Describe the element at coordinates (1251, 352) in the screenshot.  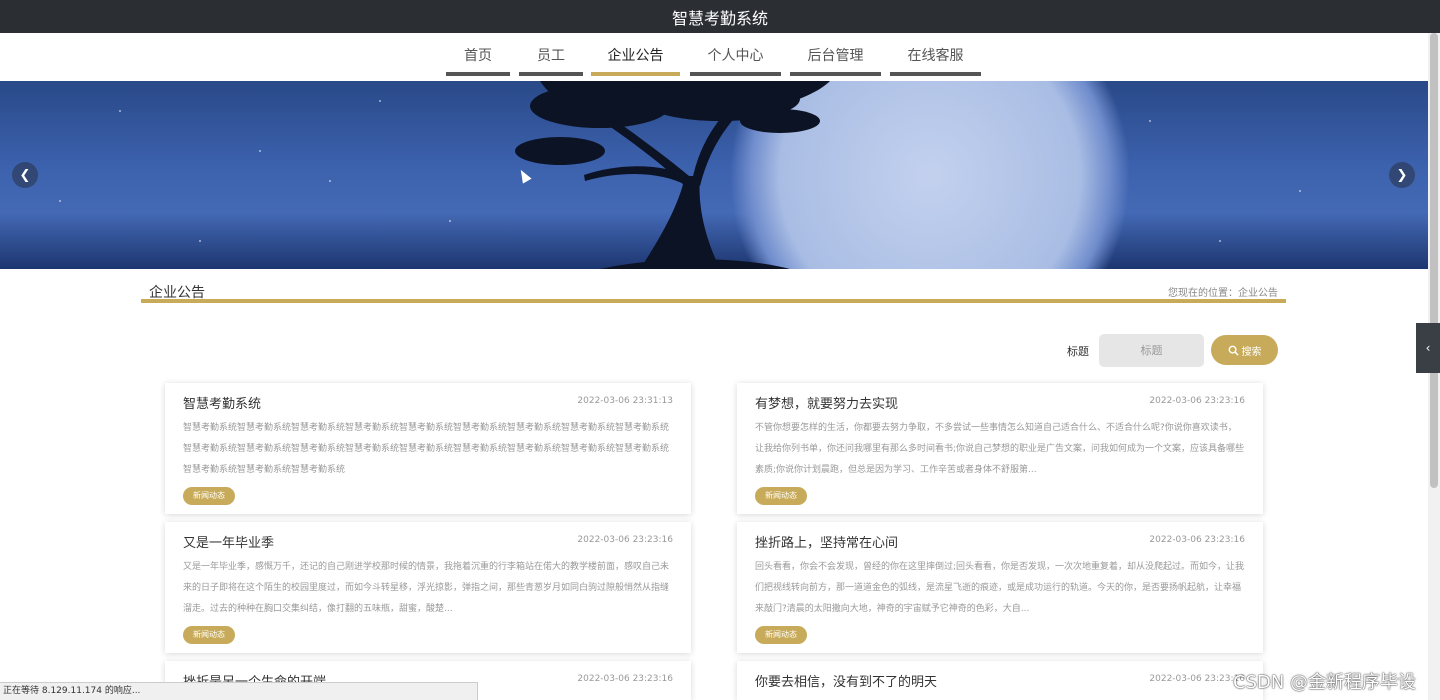
I see `search-button-label: 搜索` at that location.